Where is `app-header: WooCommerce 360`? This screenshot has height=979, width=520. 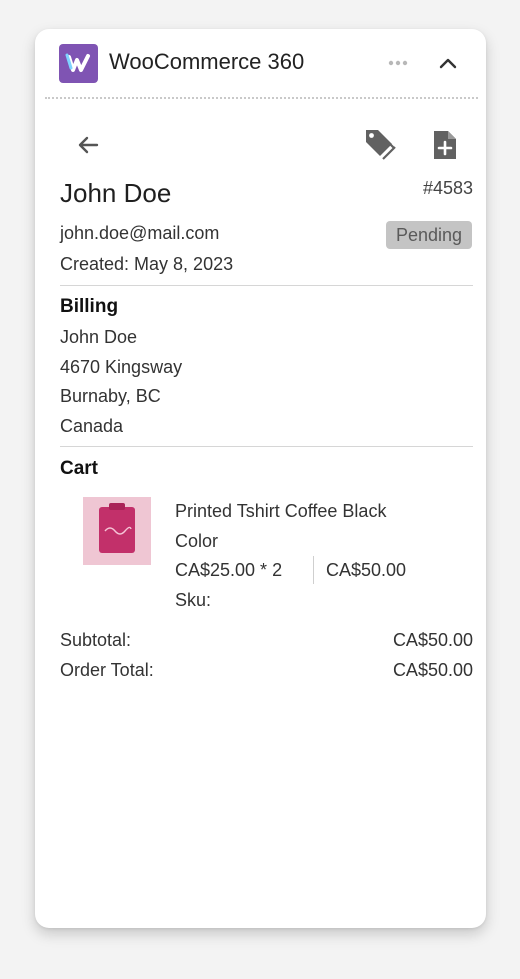 app-header: WooCommerce 360 is located at coordinates (260, 63).